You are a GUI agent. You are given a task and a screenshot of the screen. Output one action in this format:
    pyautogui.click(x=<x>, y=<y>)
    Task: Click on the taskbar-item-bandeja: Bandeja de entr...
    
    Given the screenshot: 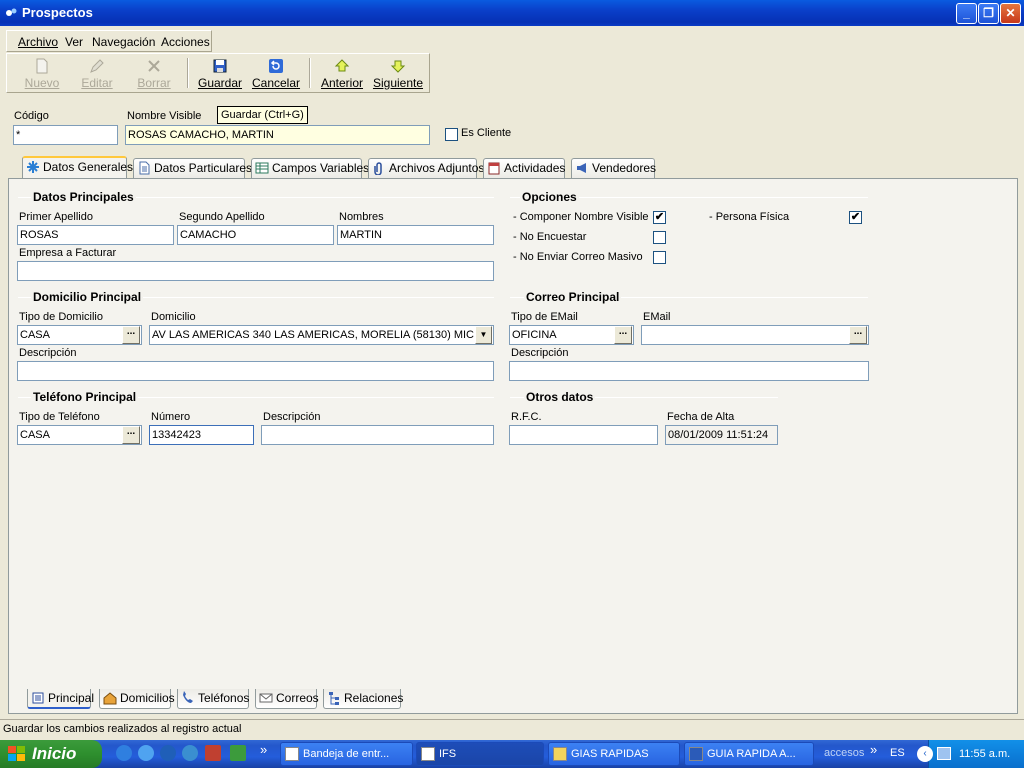 What is the action you would take?
    pyautogui.click(x=346, y=754)
    